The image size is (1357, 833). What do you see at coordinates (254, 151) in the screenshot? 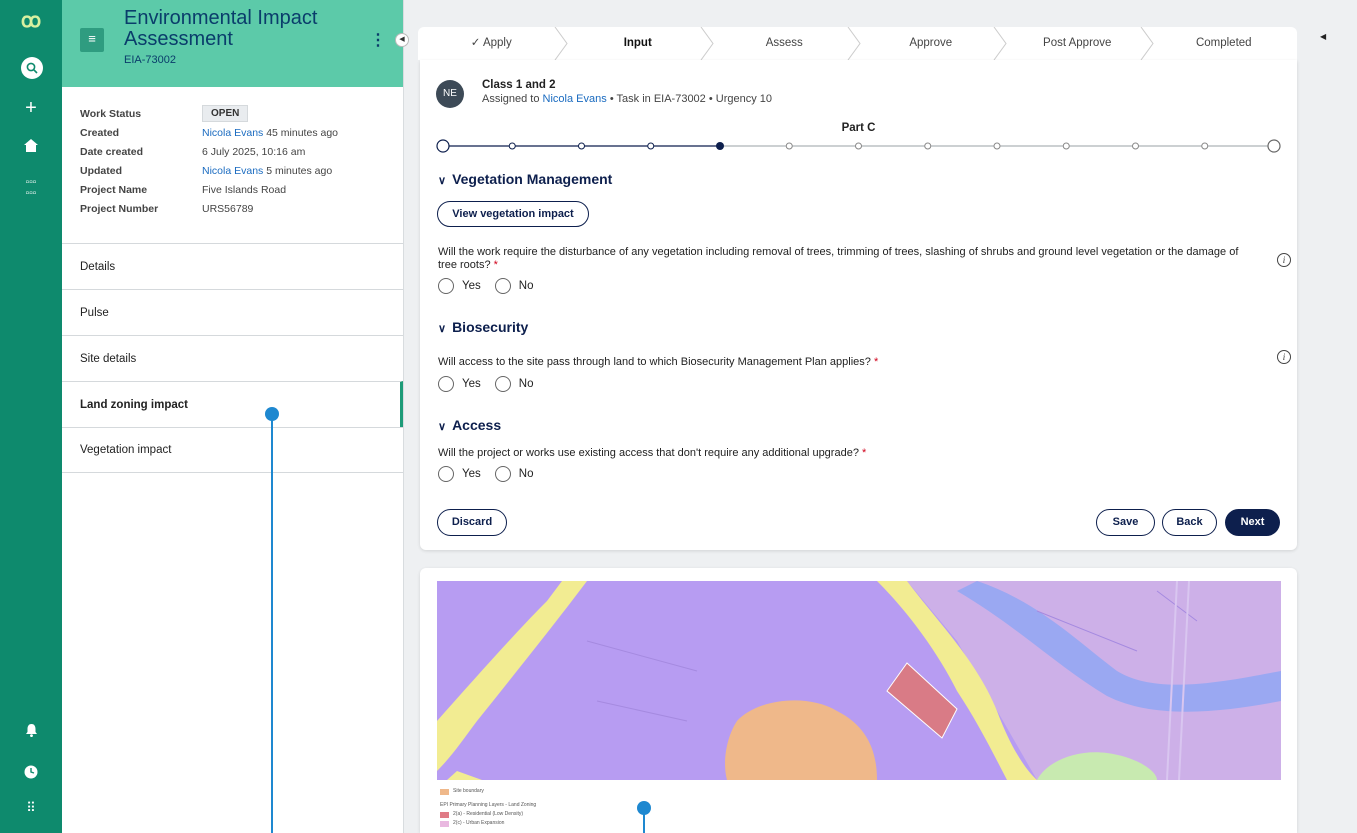
I see `date-created-value: 6 July 2025, 10:16 am` at bounding box center [254, 151].